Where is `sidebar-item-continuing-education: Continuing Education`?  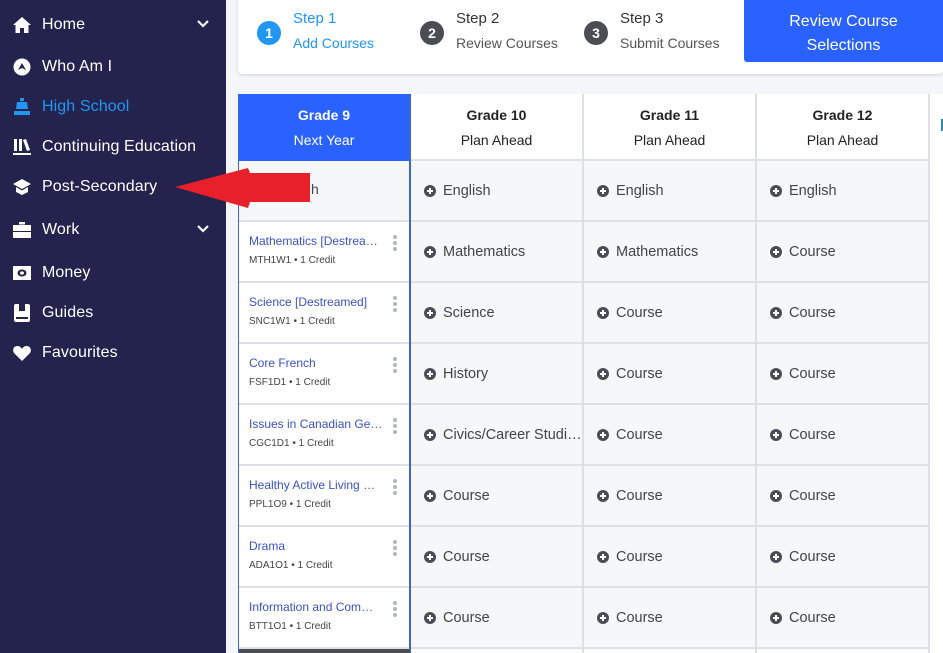
sidebar-item-continuing-education: Continuing Education is located at coordinates (113, 147).